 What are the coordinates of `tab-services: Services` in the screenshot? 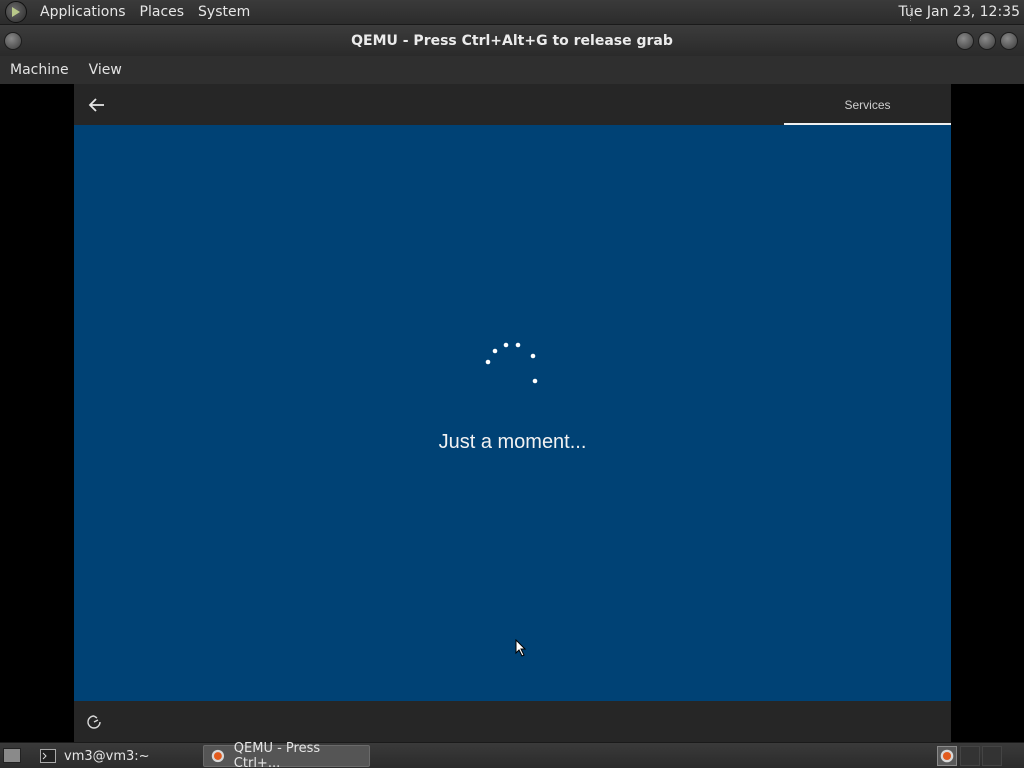 It's located at (867, 104).